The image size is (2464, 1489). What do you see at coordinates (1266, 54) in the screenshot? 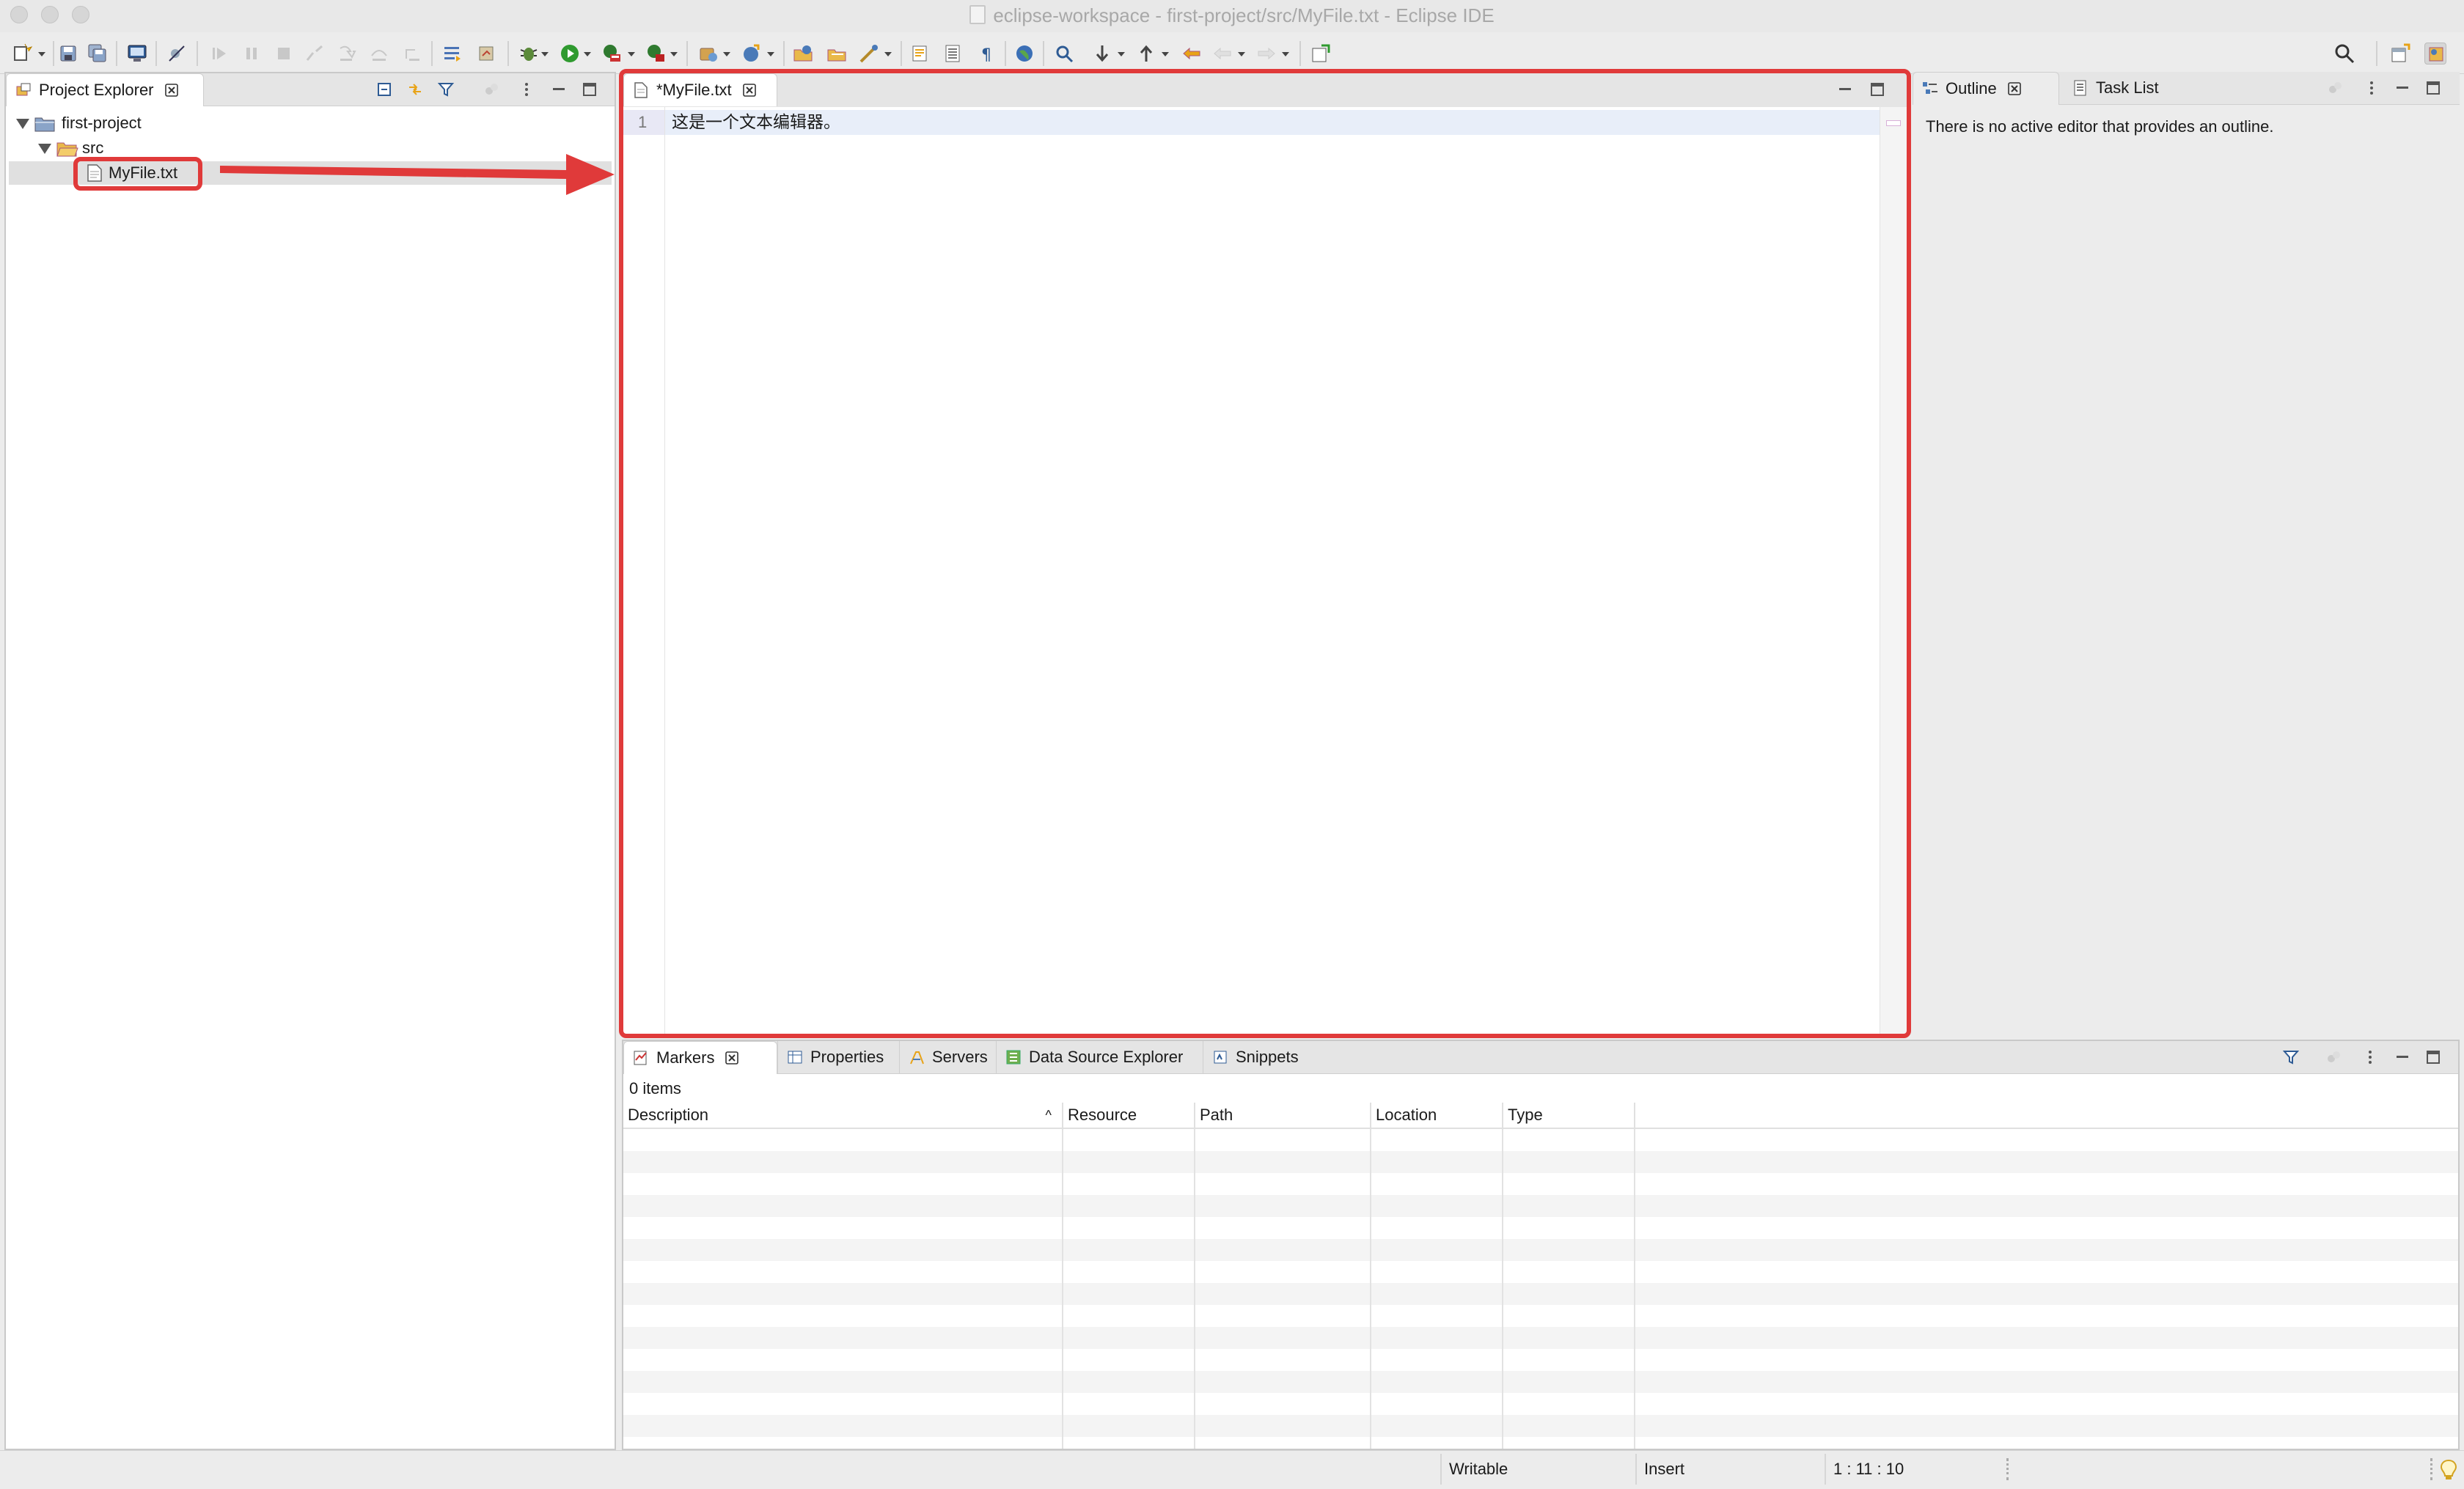
I see `forward-icon` at bounding box center [1266, 54].